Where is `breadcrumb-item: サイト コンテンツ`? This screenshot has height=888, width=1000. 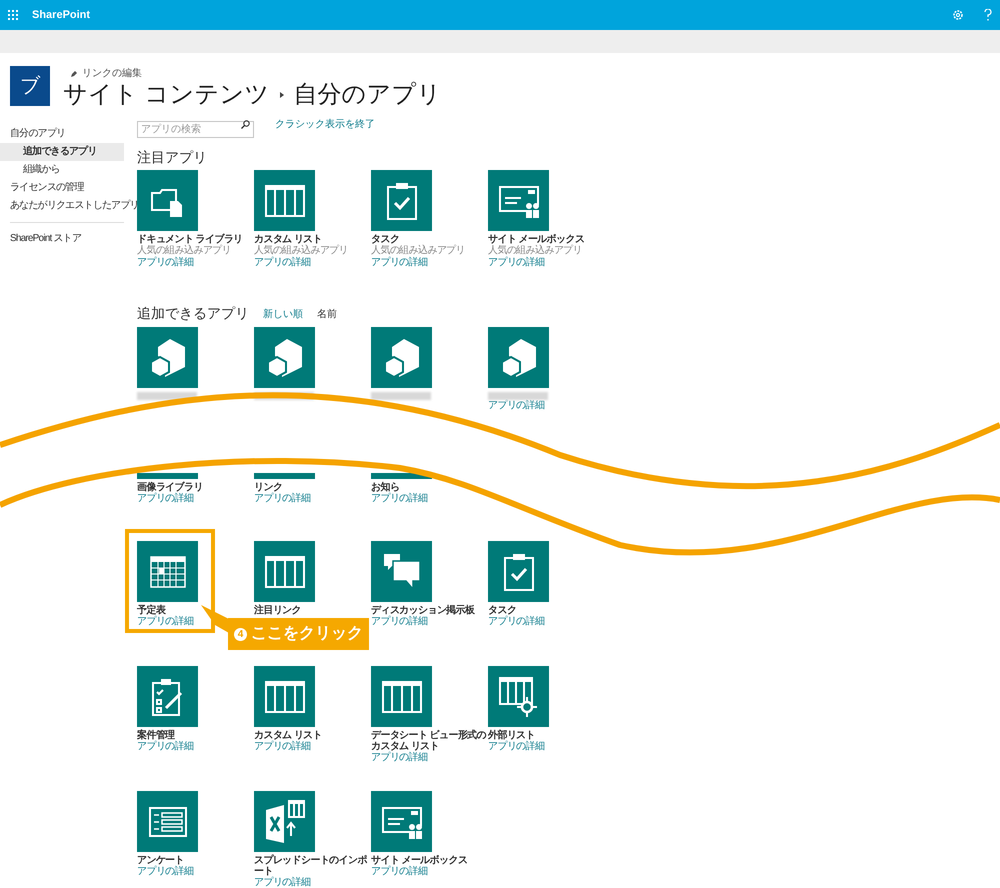
breadcrumb-item: サイト コンテンツ is located at coordinates (166, 95).